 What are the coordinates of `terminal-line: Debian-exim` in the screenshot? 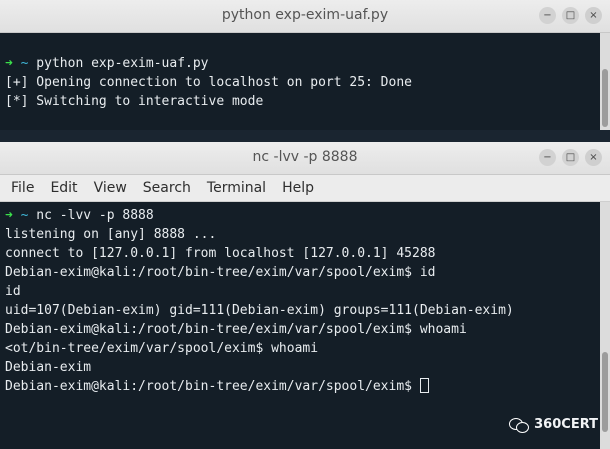 It's located at (48, 367).